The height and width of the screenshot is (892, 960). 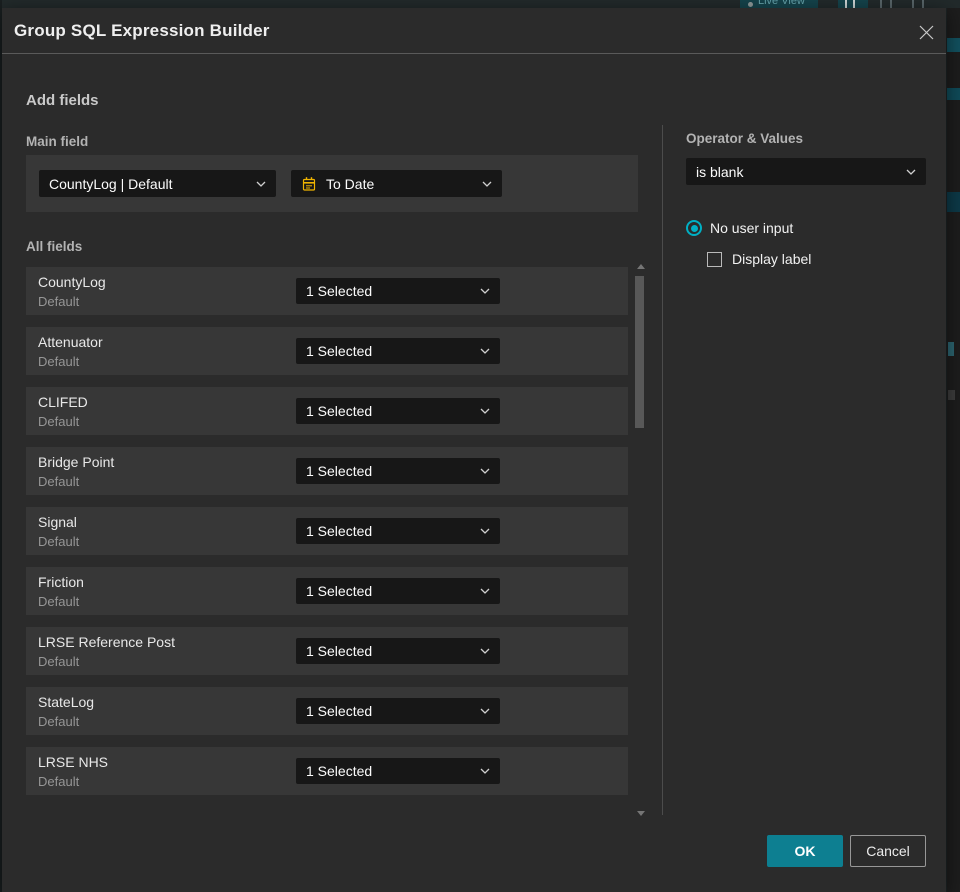 What do you see at coordinates (714, 259) in the screenshot?
I see `checkbox-icon` at bounding box center [714, 259].